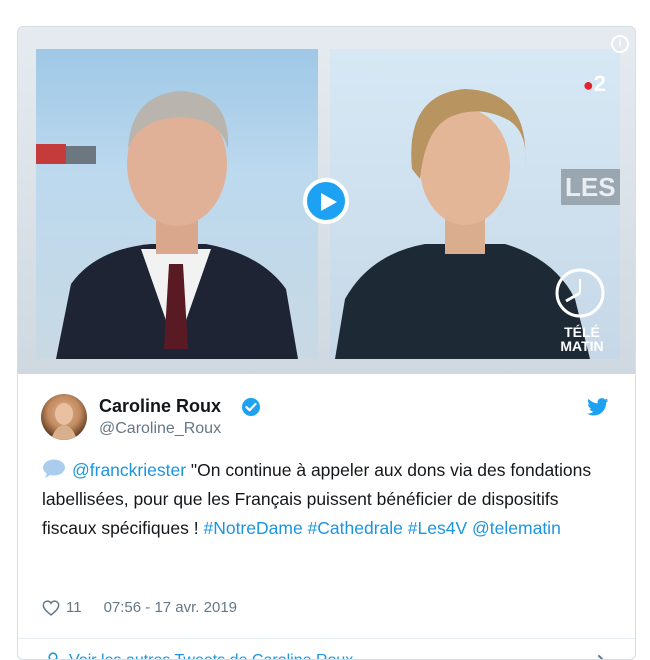 This screenshot has width=650, height=660. Describe the element at coordinates (601, 657) in the screenshot. I see `chevron-right-icon` at that location.